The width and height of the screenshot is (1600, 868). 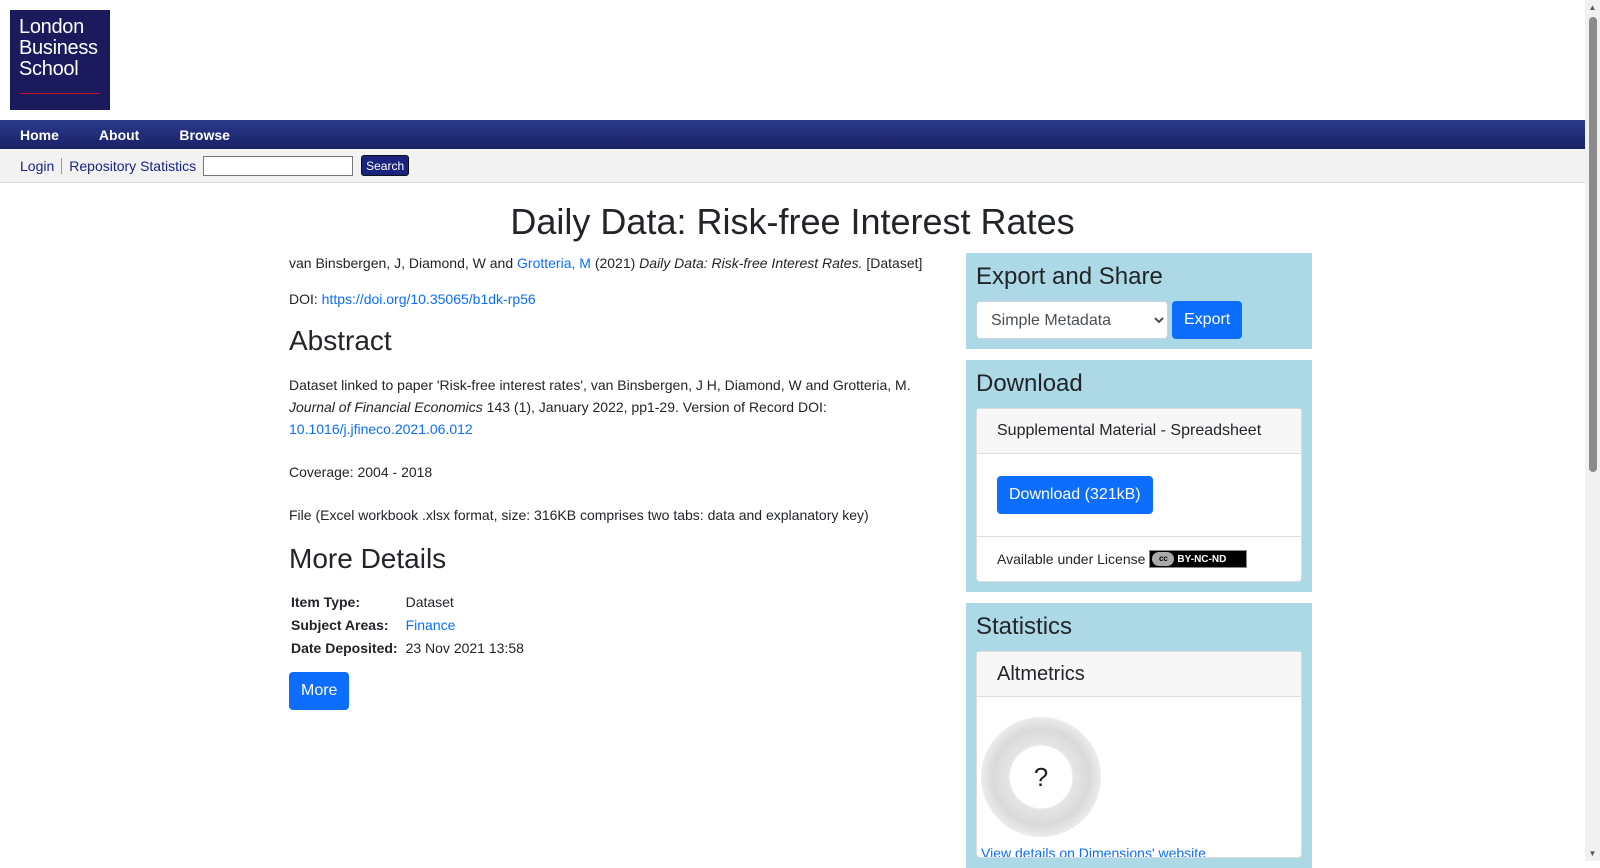 I want to click on export-row: Simple Metadata Export, so click(x=1139, y=320).